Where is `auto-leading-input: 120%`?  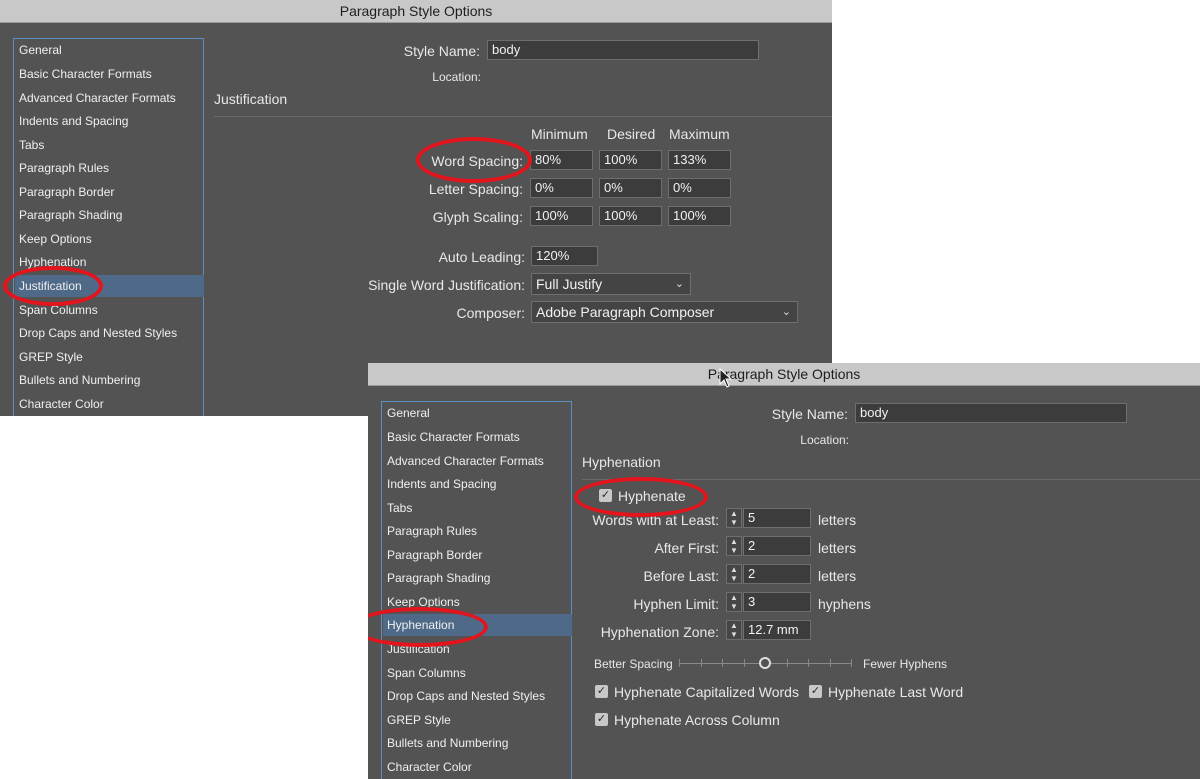
auto-leading-input: 120% is located at coordinates (564, 256).